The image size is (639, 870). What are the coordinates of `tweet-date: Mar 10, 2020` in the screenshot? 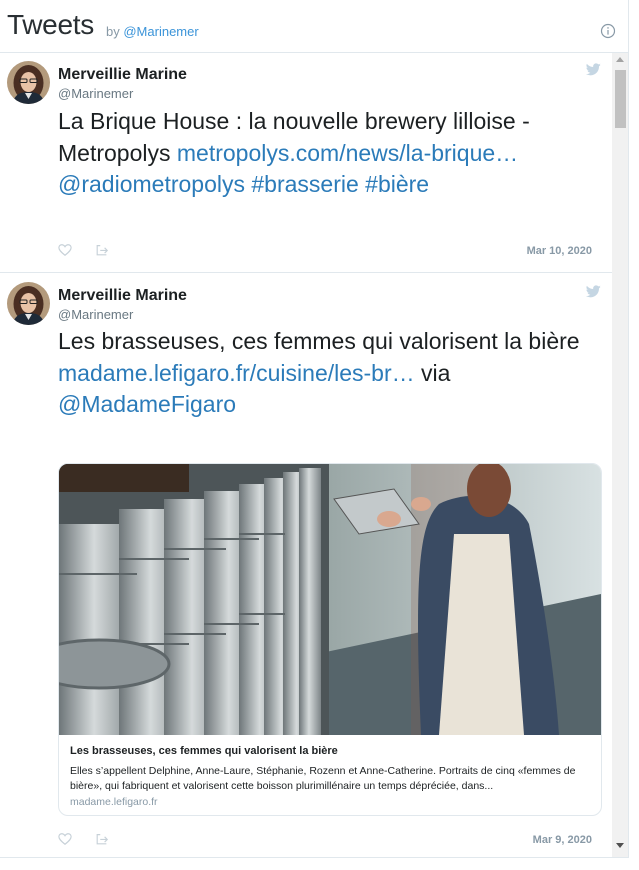 It's located at (559, 251).